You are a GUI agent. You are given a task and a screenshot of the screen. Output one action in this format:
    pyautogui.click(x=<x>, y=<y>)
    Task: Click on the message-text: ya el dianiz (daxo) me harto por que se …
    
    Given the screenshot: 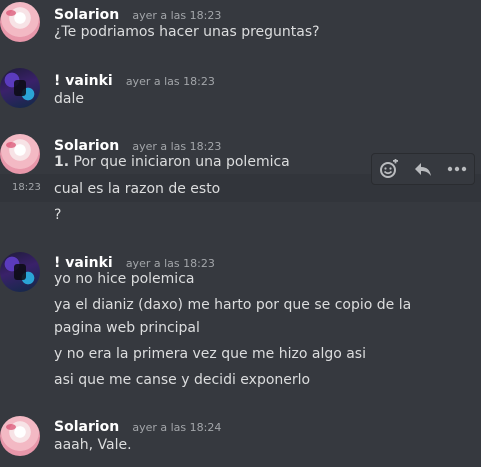 What is the action you would take?
    pyautogui.click(x=233, y=305)
    